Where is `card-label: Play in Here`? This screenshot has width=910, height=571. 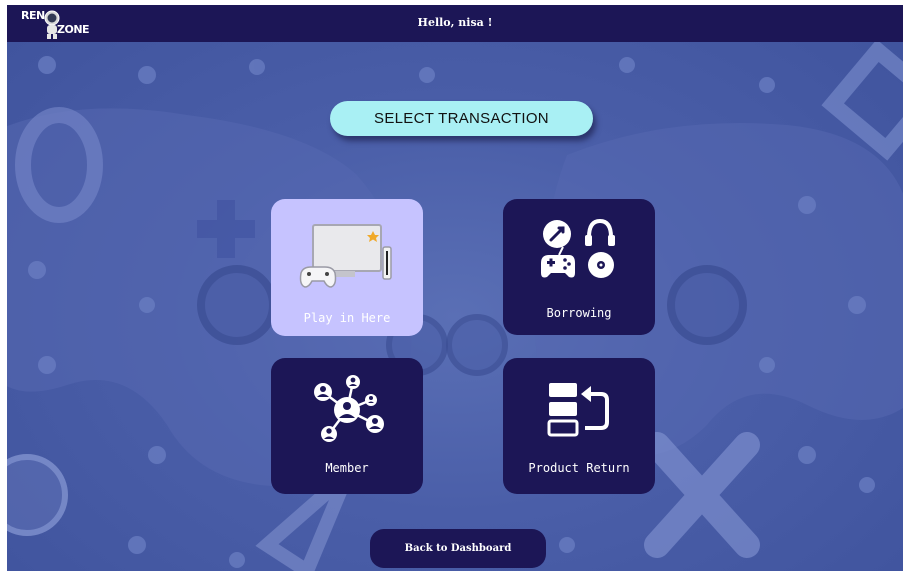
card-label: Play in Here is located at coordinates (347, 318).